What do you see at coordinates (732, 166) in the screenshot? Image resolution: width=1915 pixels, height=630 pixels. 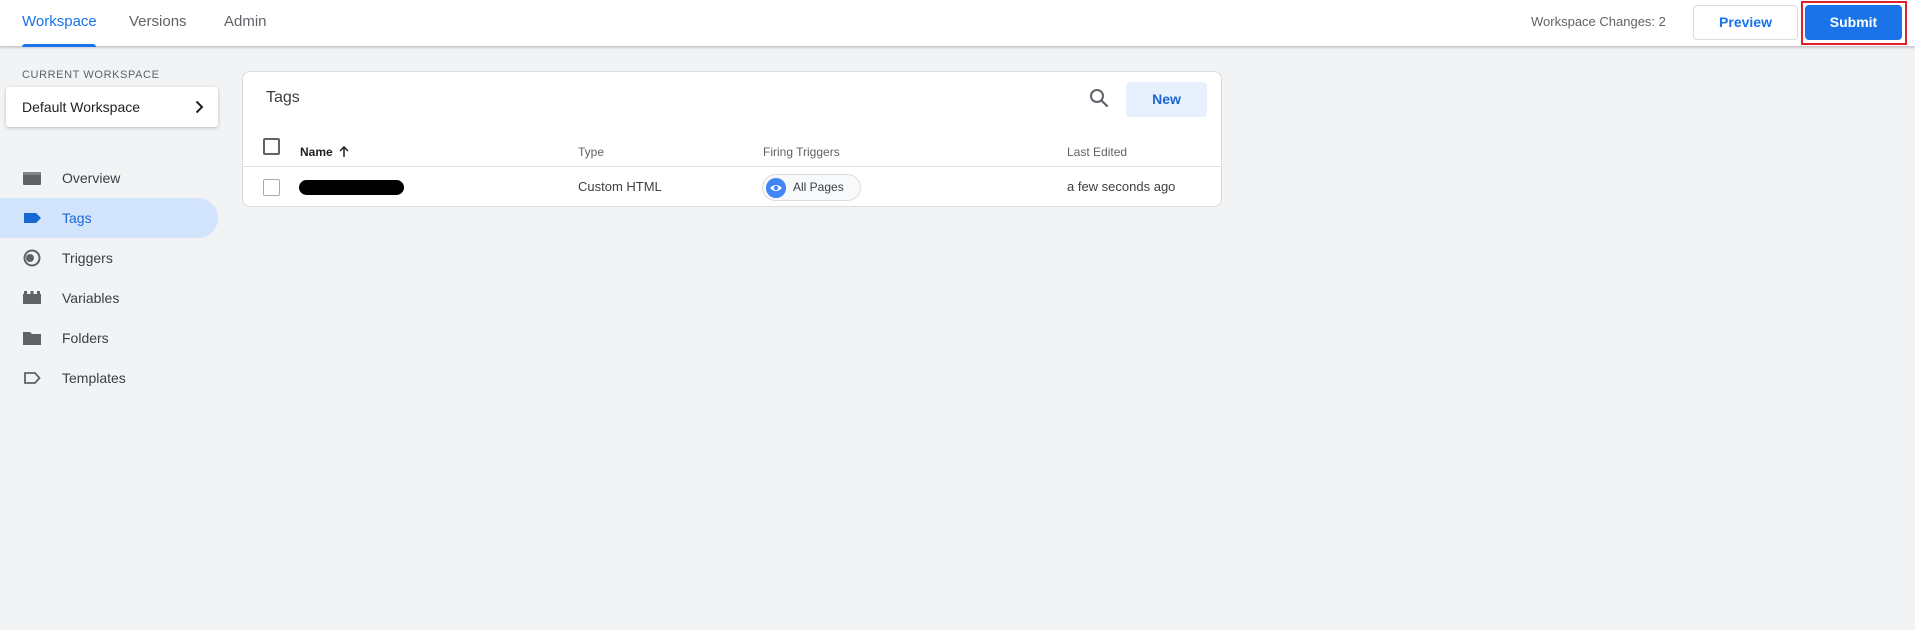 I see `divider` at bounding box center [732, 166].